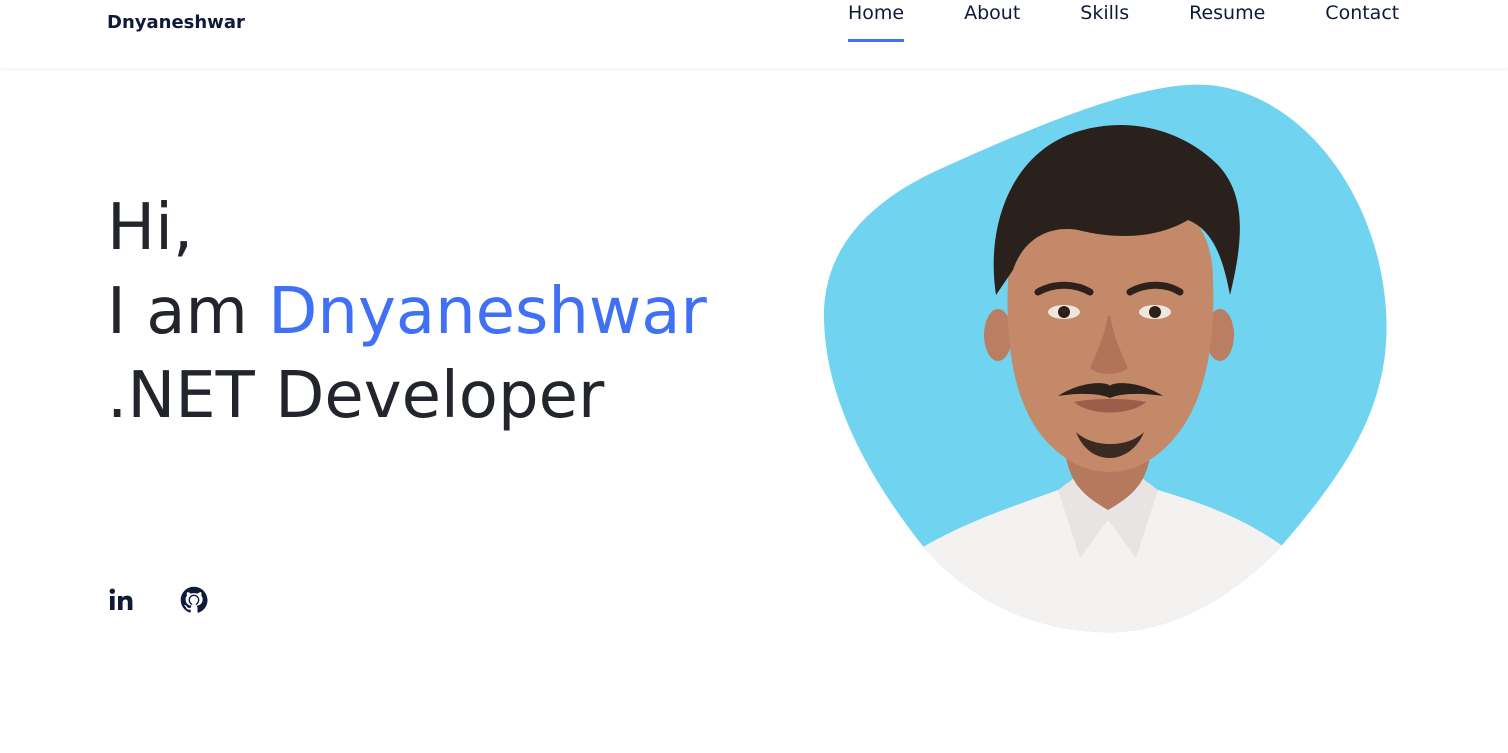 This screenshot has width=1508, height=753. What do you see at coordinates (188, 312) in the screenshot?
I see `hero-intro-prefix: I am` at bounding box center [188, 312].